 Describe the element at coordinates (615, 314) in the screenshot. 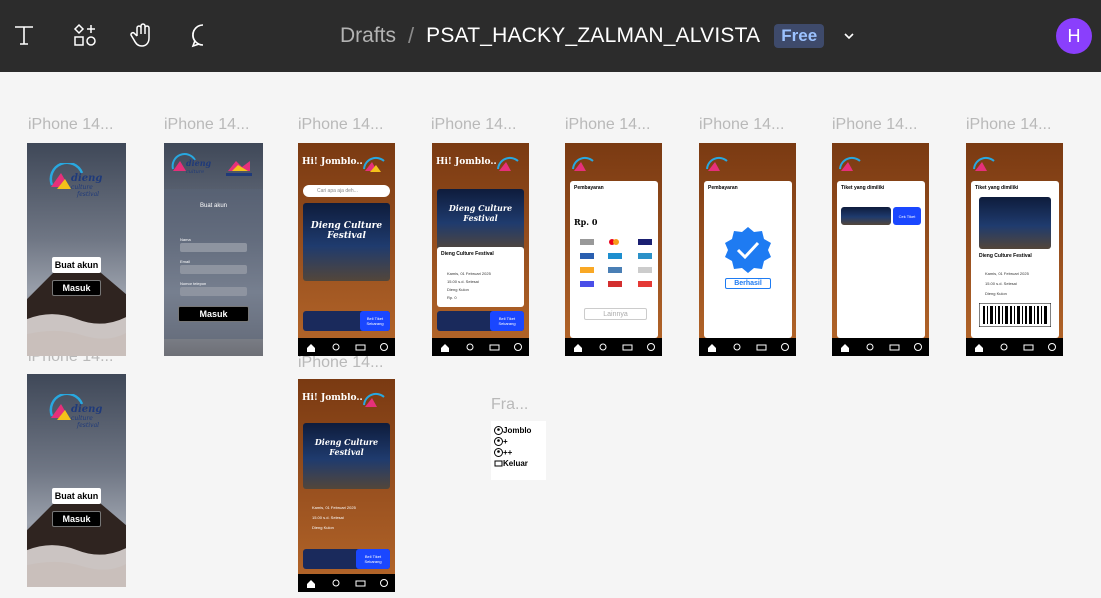

I see `other-payment-button: Lainnya` at that location.